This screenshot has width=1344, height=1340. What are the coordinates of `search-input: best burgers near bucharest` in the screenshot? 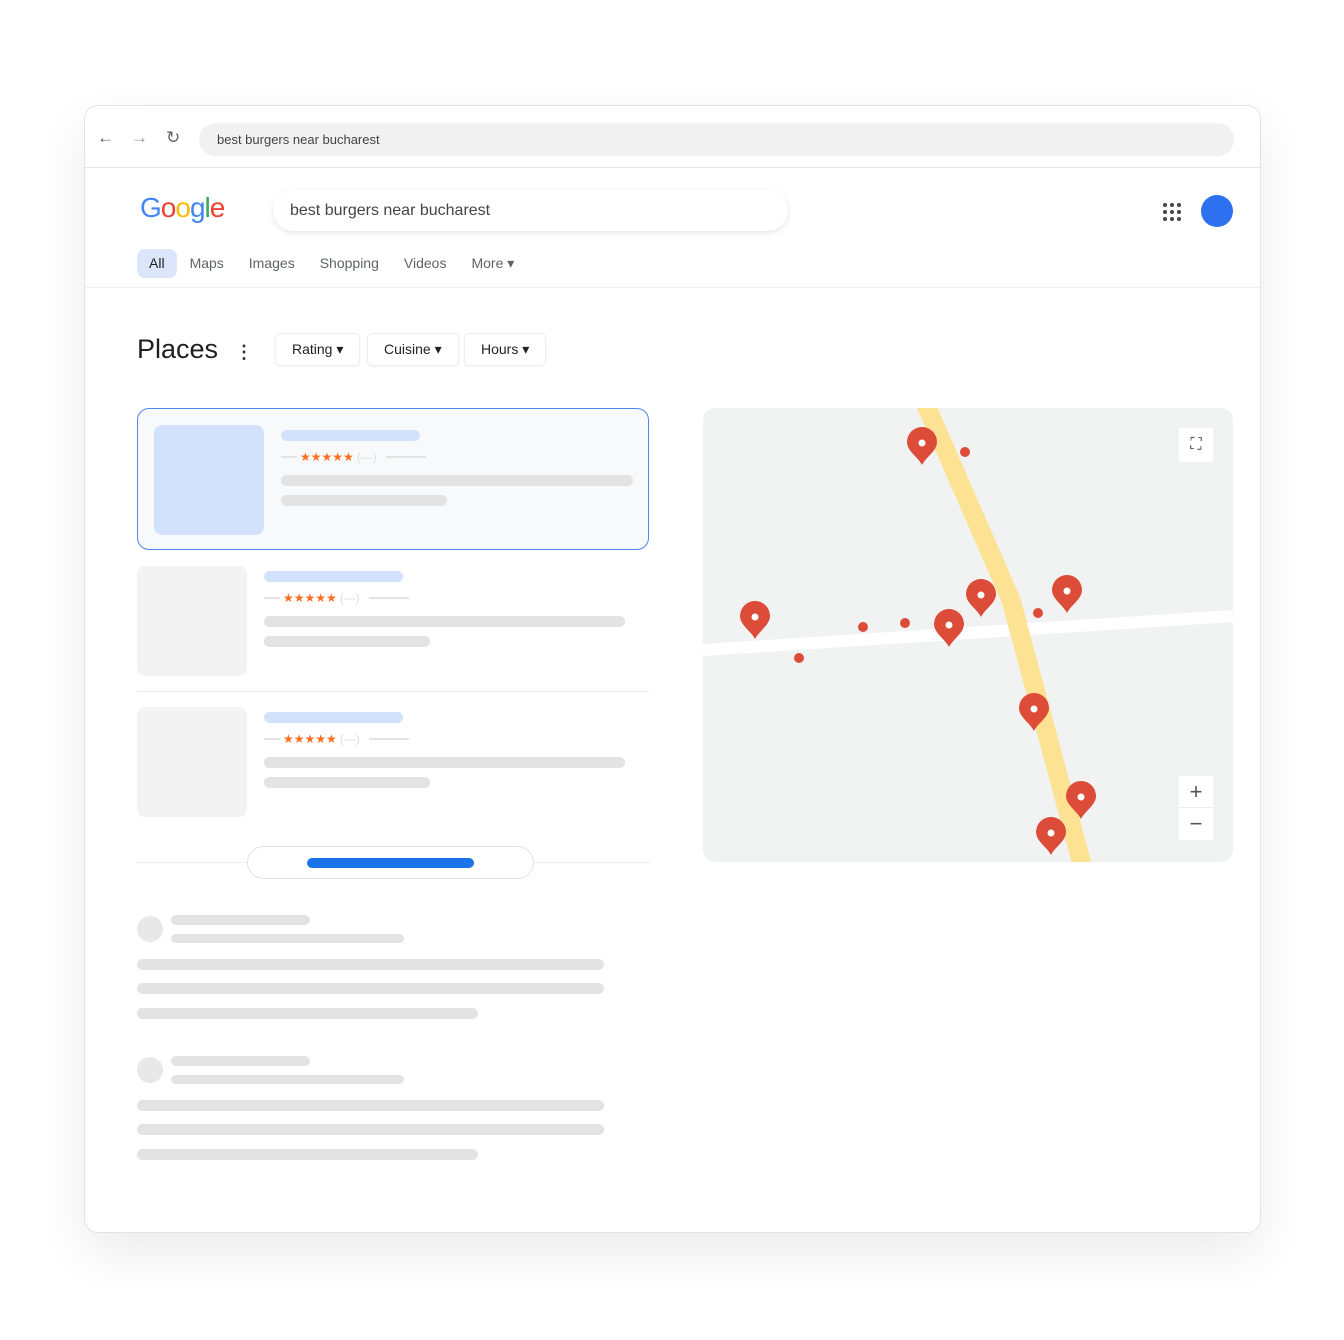 It's located at (530, 210).